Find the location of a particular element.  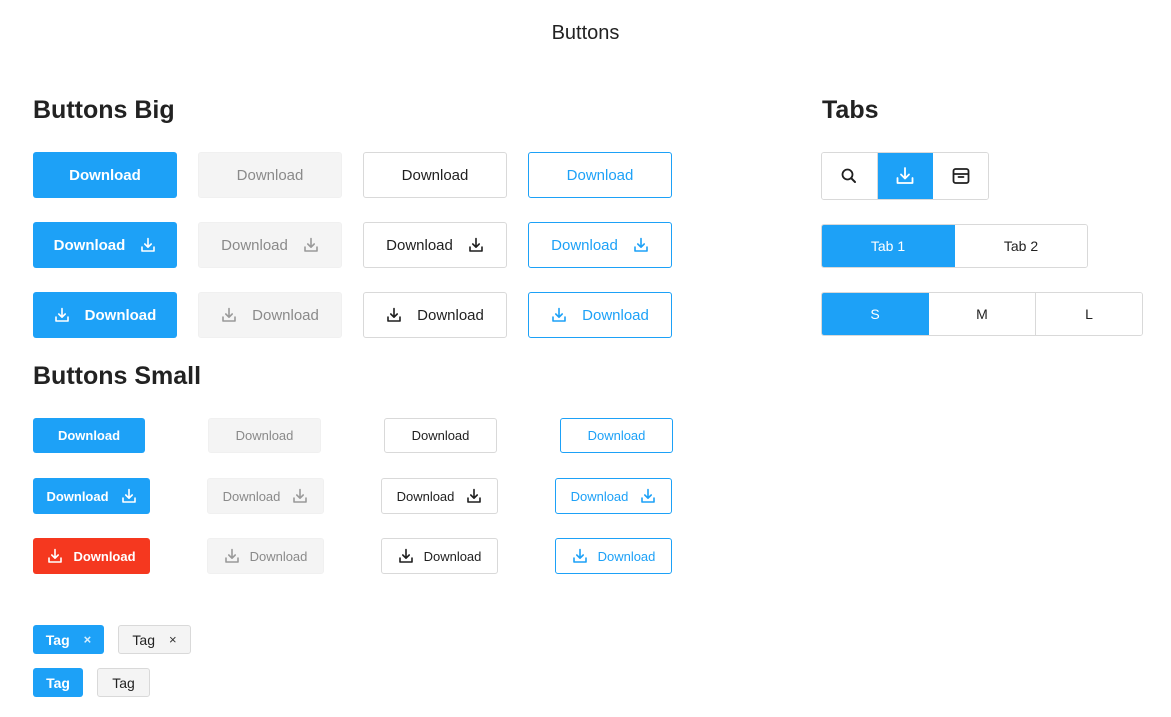

section-title-tabs: Tabs is located at coordinates (850, 110).